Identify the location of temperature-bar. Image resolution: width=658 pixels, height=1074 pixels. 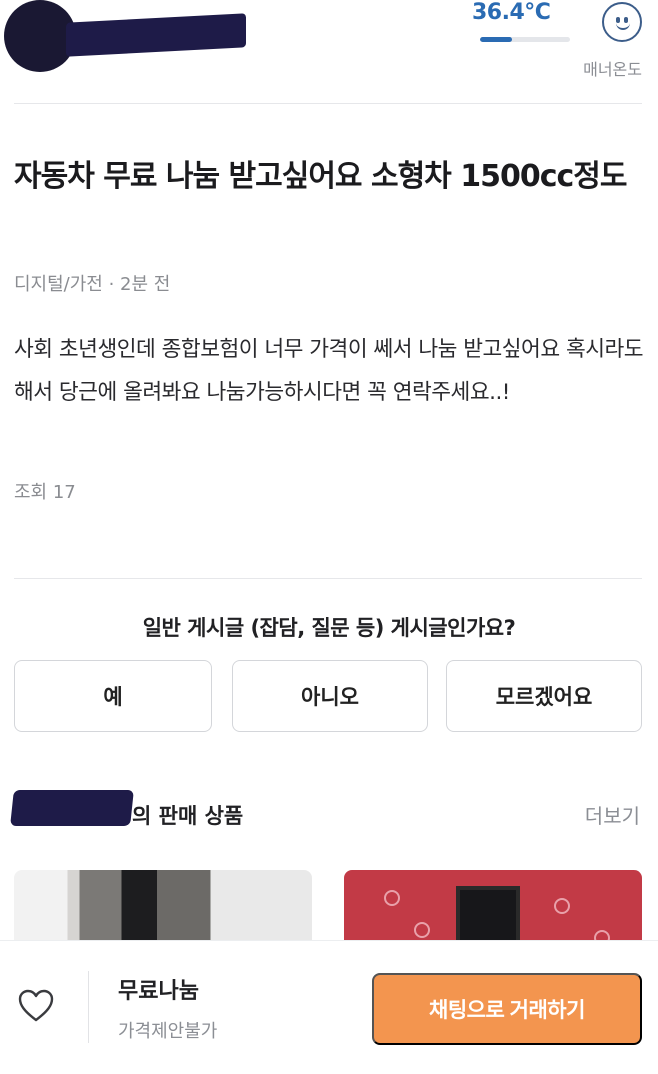
(525, 39).